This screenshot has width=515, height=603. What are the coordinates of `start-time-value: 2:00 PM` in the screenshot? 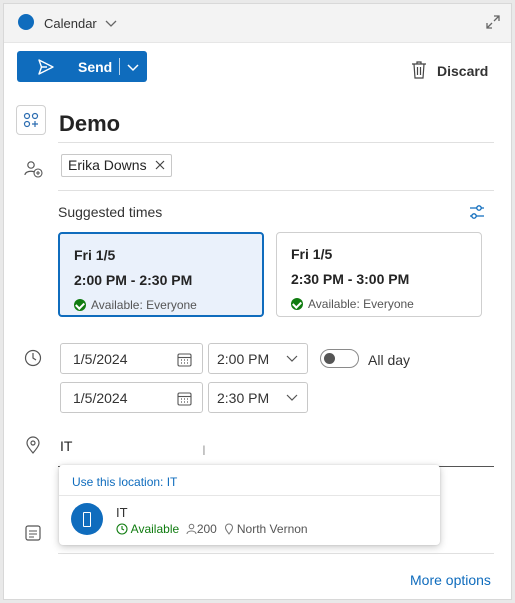 It's located at (243, 359).